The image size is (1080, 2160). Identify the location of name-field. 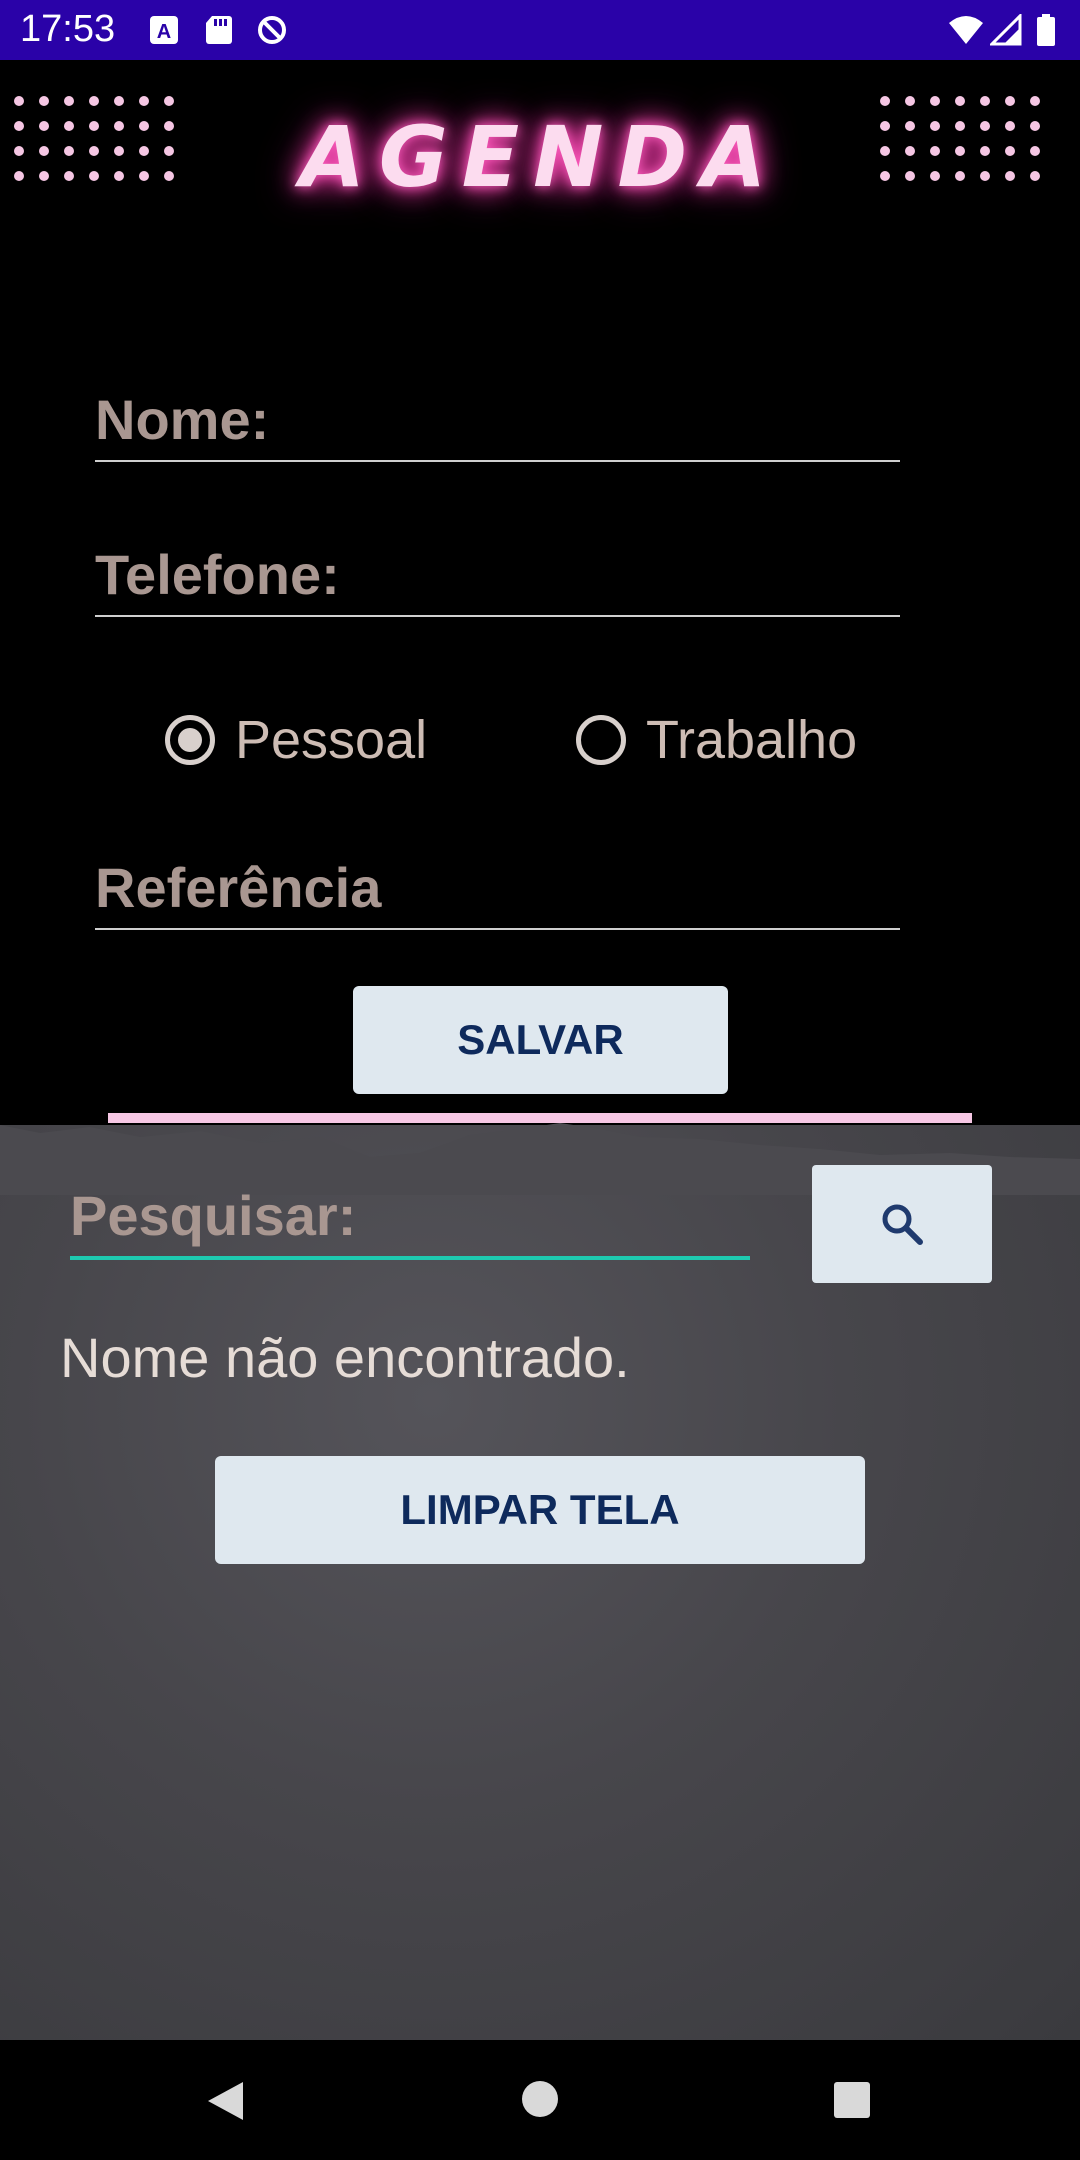
(497, 422).